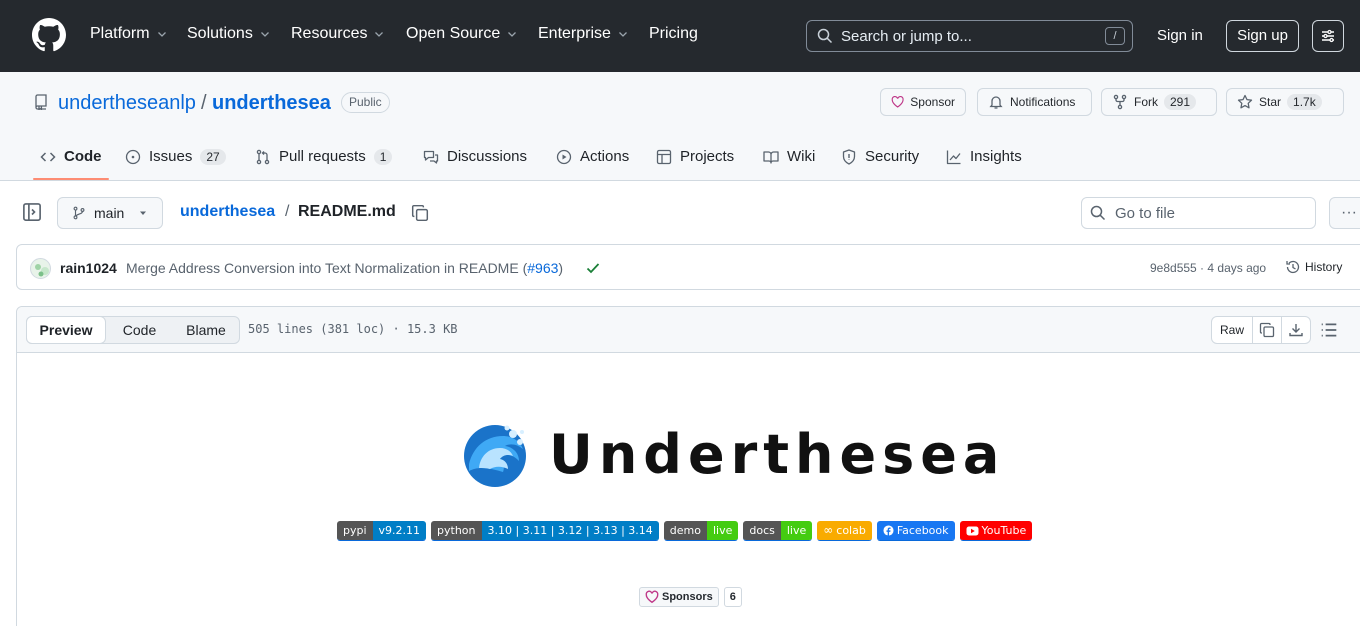 The width and height of the screenshot is (1360, 626). What do you see at coordinates (849, 156) in the screenshot?
I see `shield-icon` at bounding box center [849, 156].